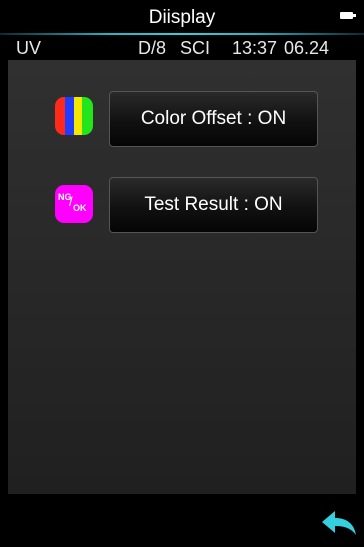  I want to click on back-arrow-icon, so click(339, 523).